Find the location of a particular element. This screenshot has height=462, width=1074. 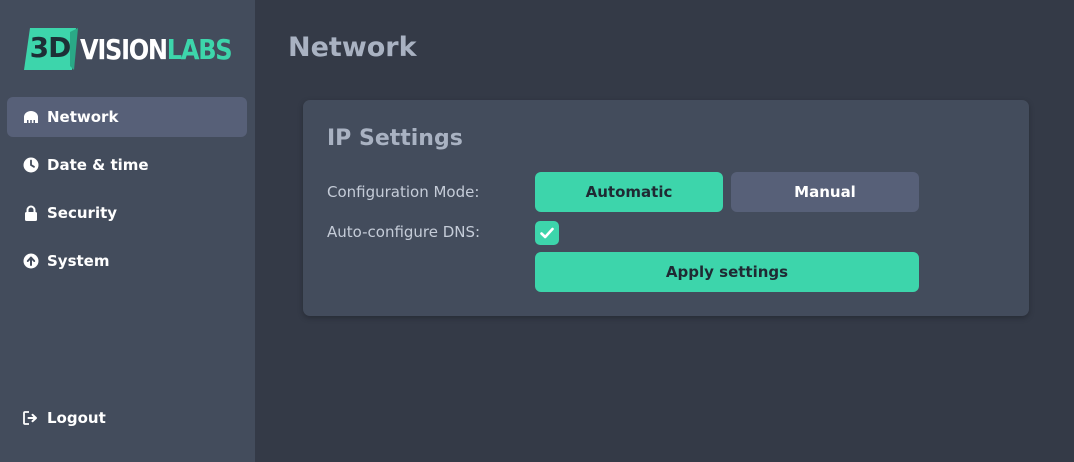

sidebar-item-date-time: Date & time is located at coordinates (127, 165).